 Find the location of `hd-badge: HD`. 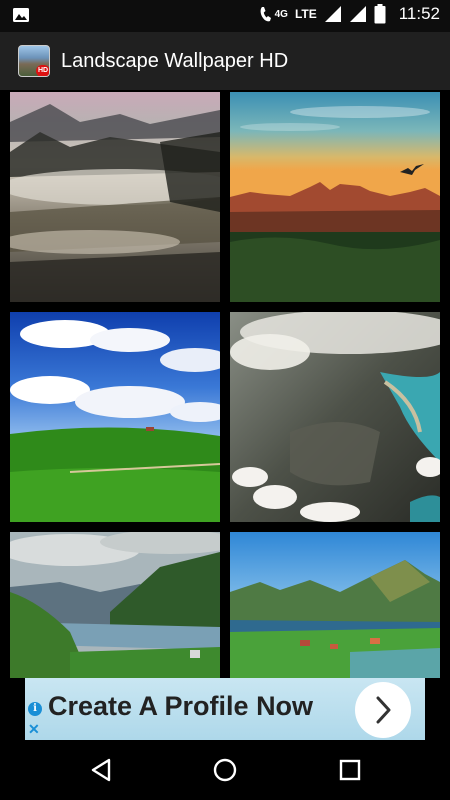

hd-badge: HD is located at coordinates (42, 70).